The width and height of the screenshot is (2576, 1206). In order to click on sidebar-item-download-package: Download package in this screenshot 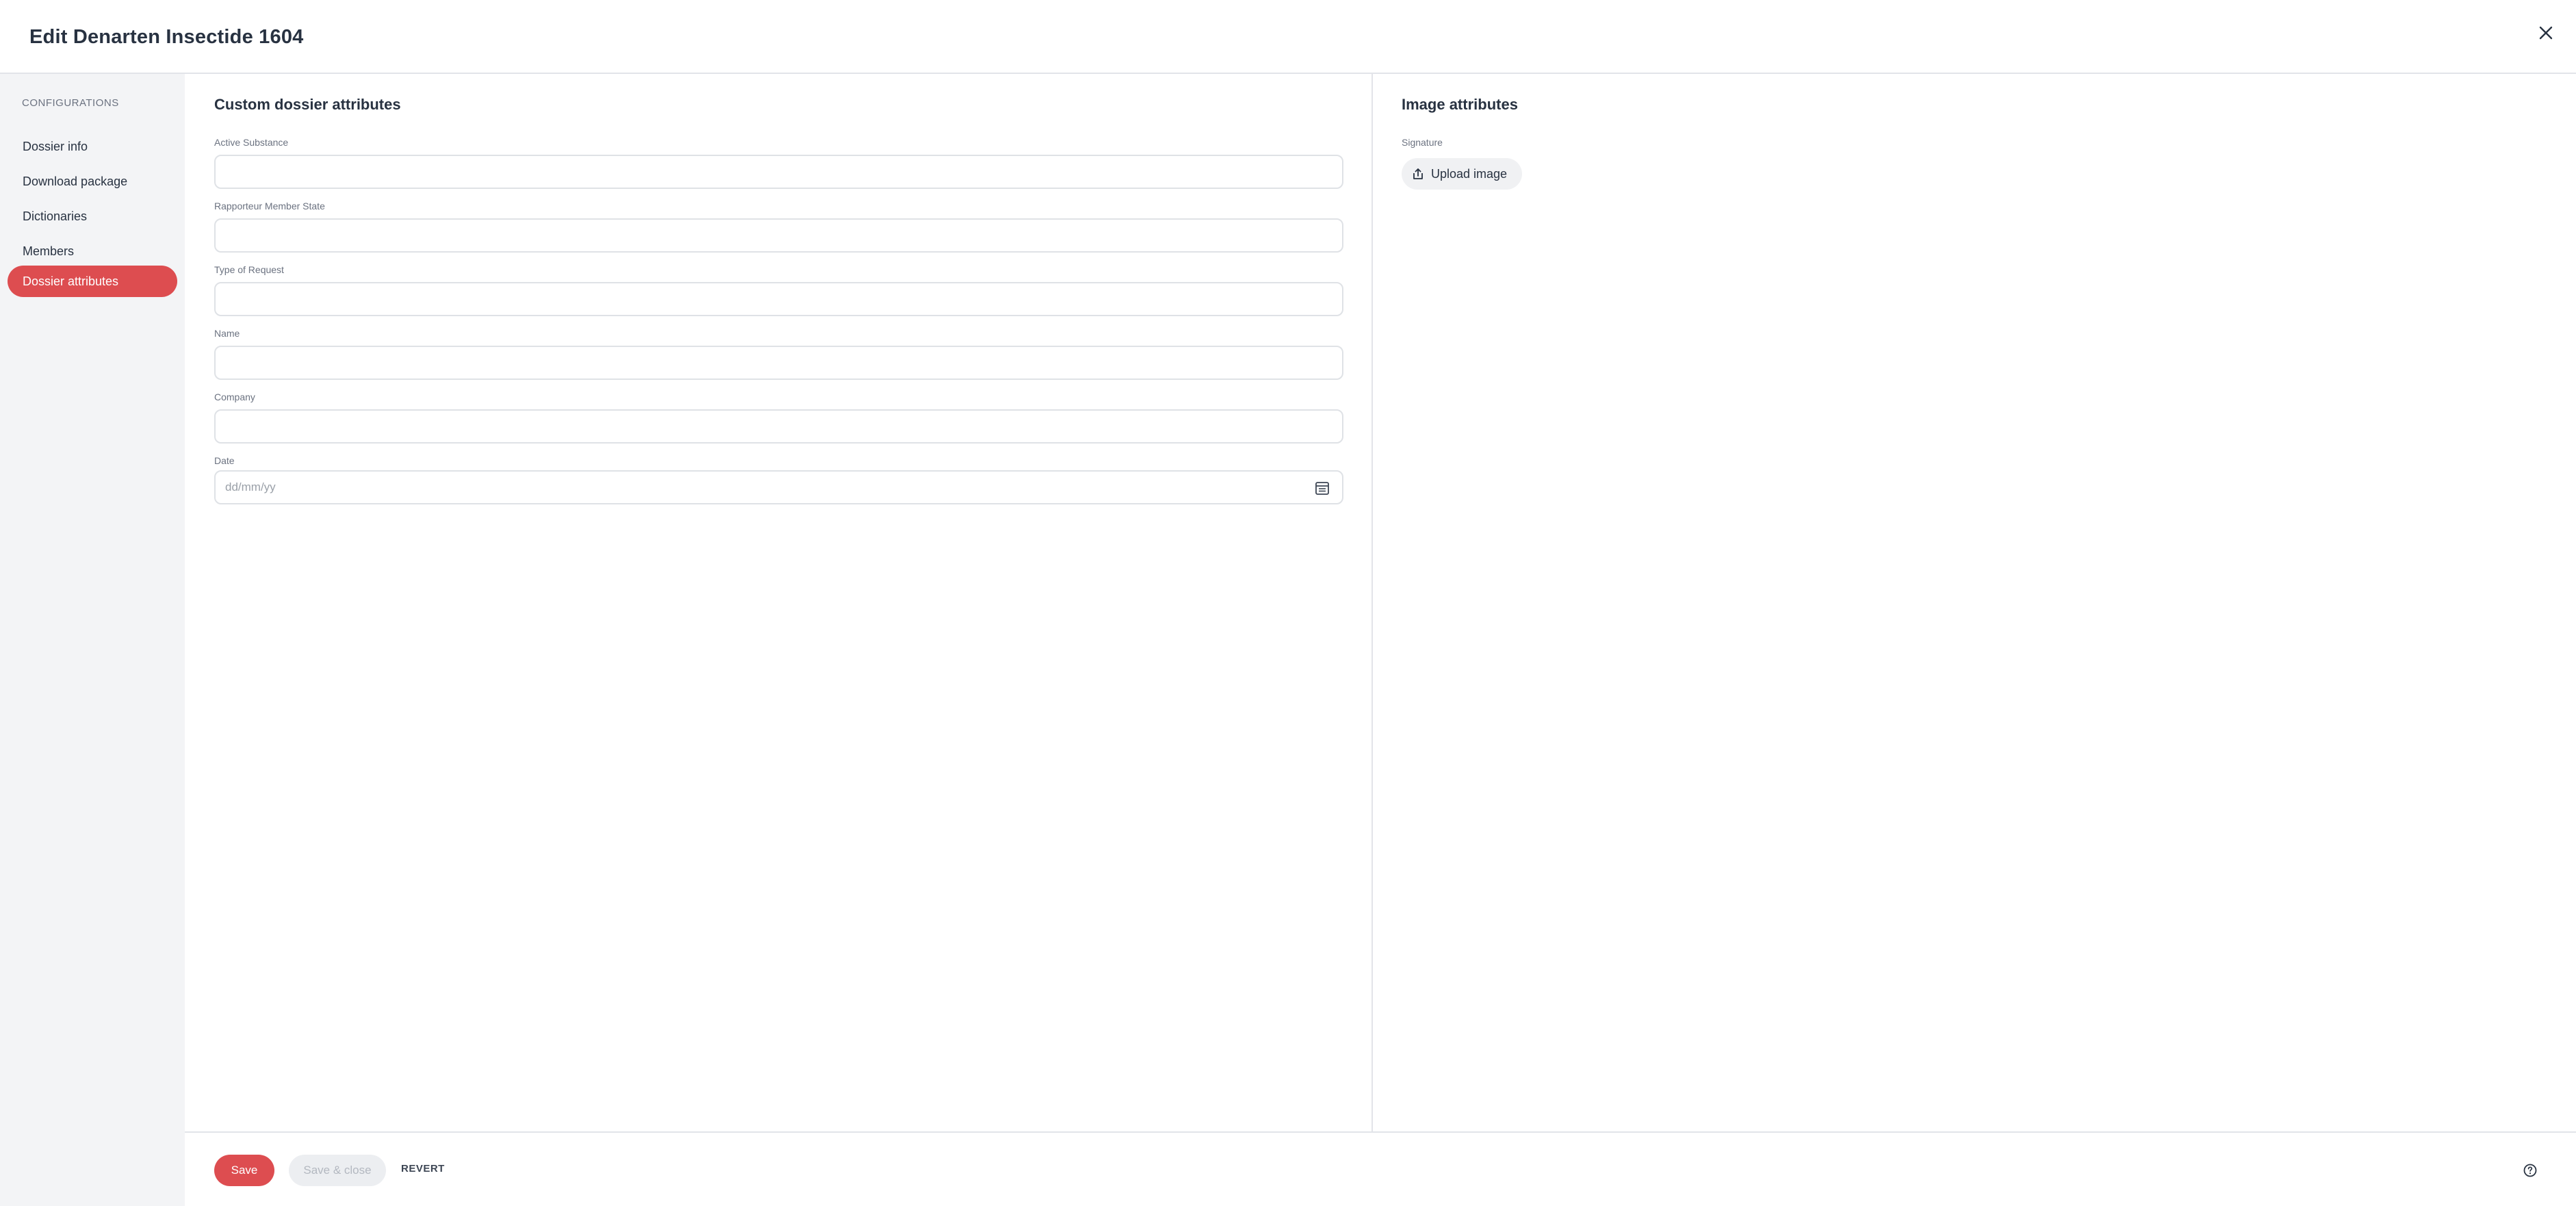, I will do `click(92, 181)`.